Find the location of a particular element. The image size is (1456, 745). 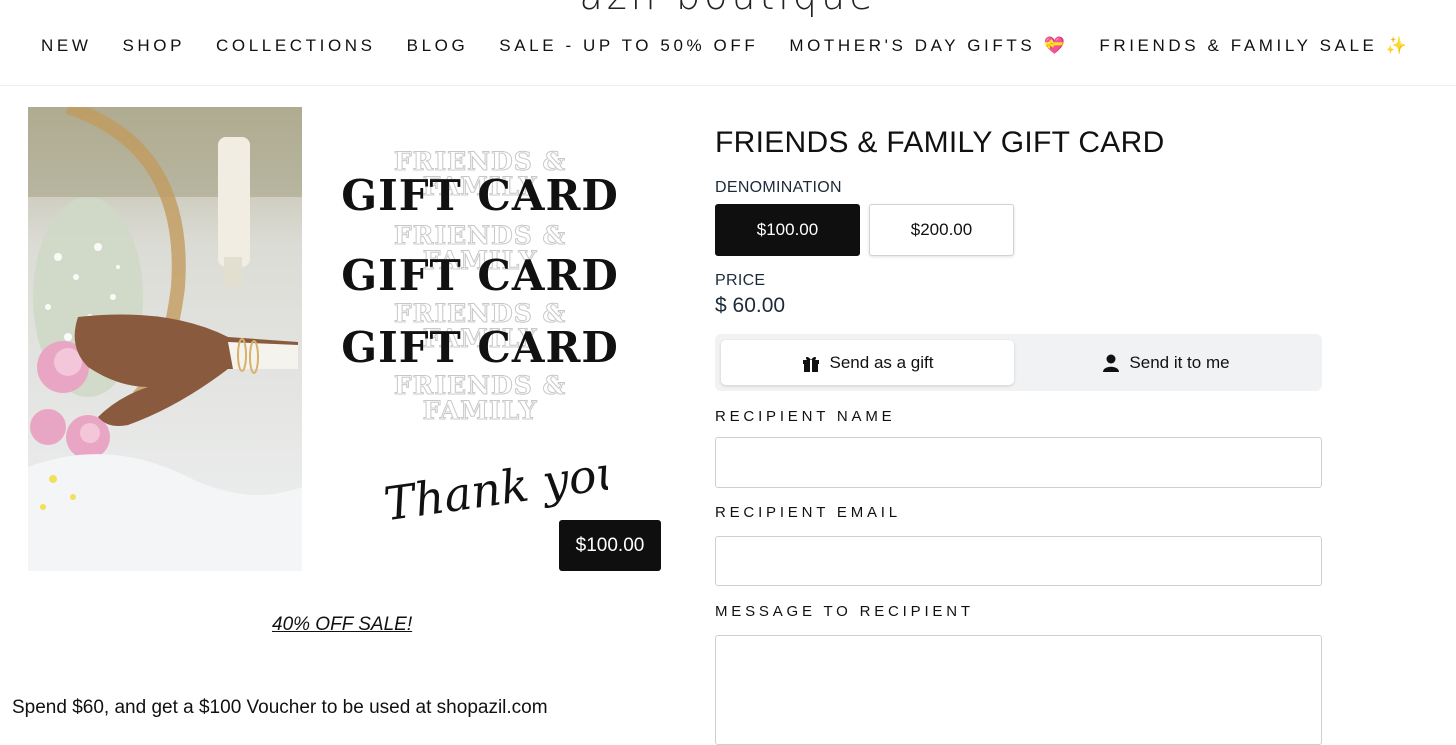

header-divider is located at coordinates (728, 85).